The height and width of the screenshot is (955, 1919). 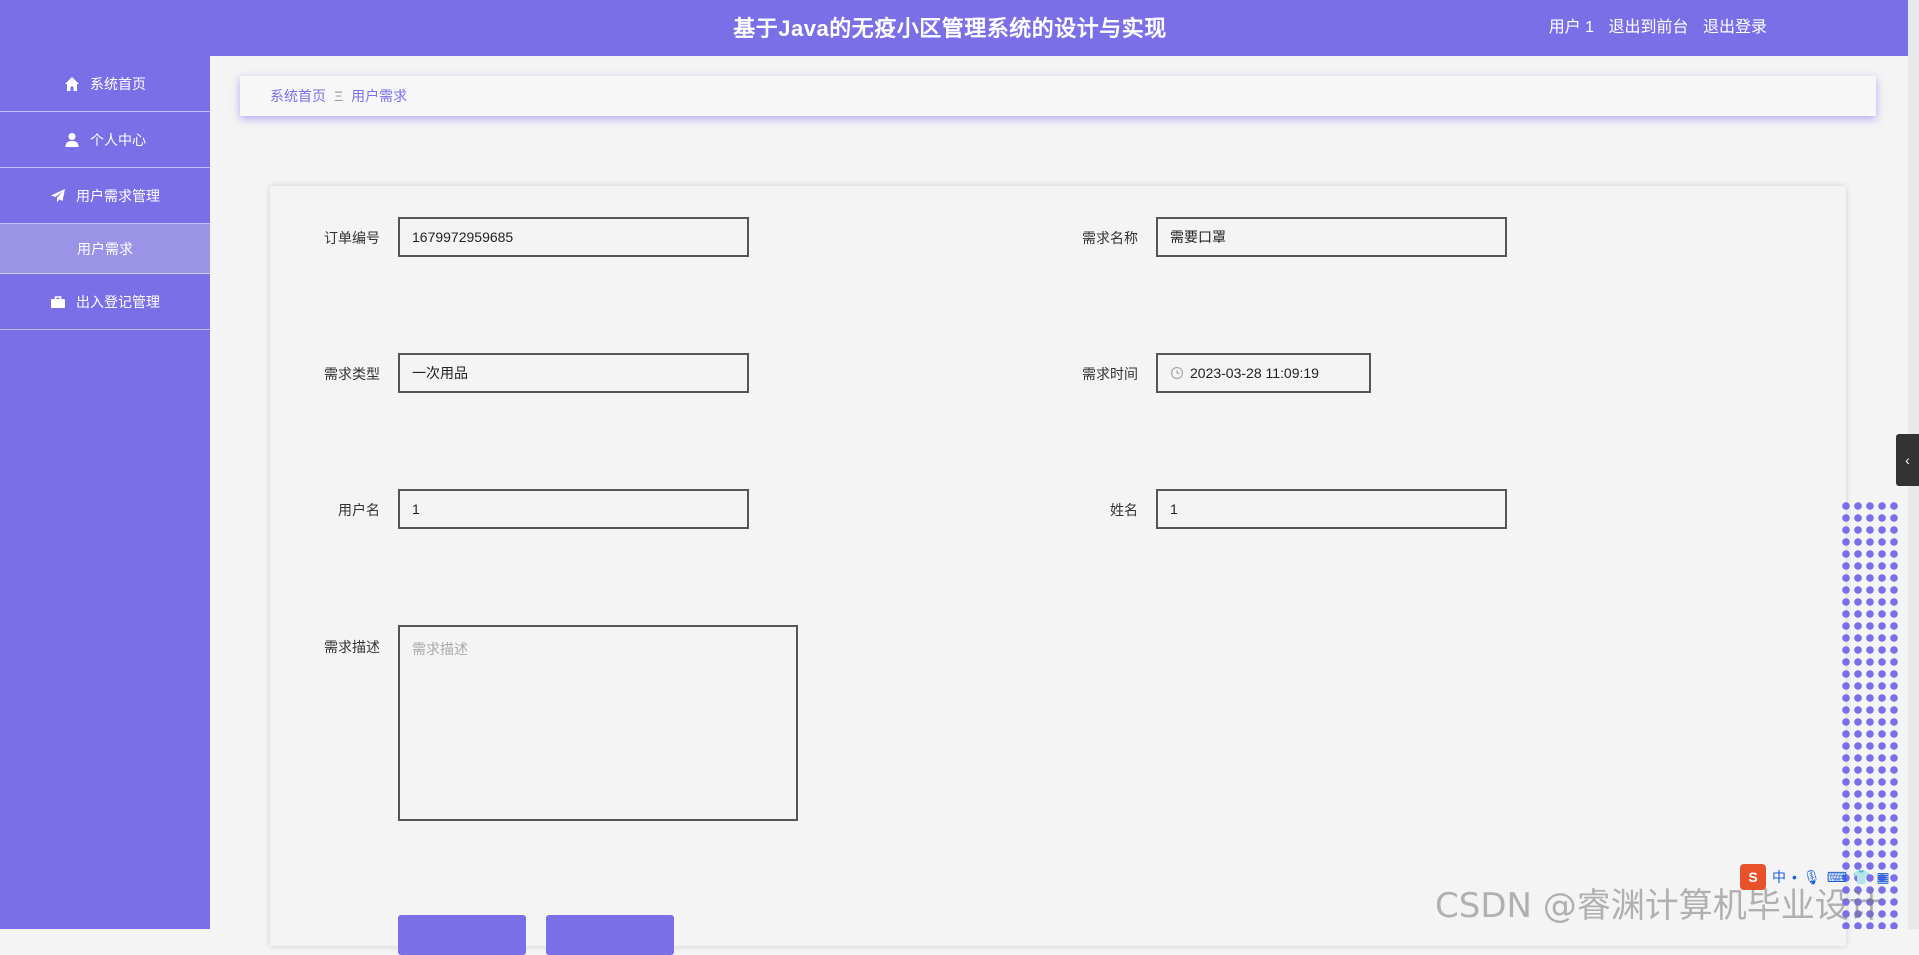 I want to click on sidebar-item-label: 个人中心, so click(x=118, y=139).